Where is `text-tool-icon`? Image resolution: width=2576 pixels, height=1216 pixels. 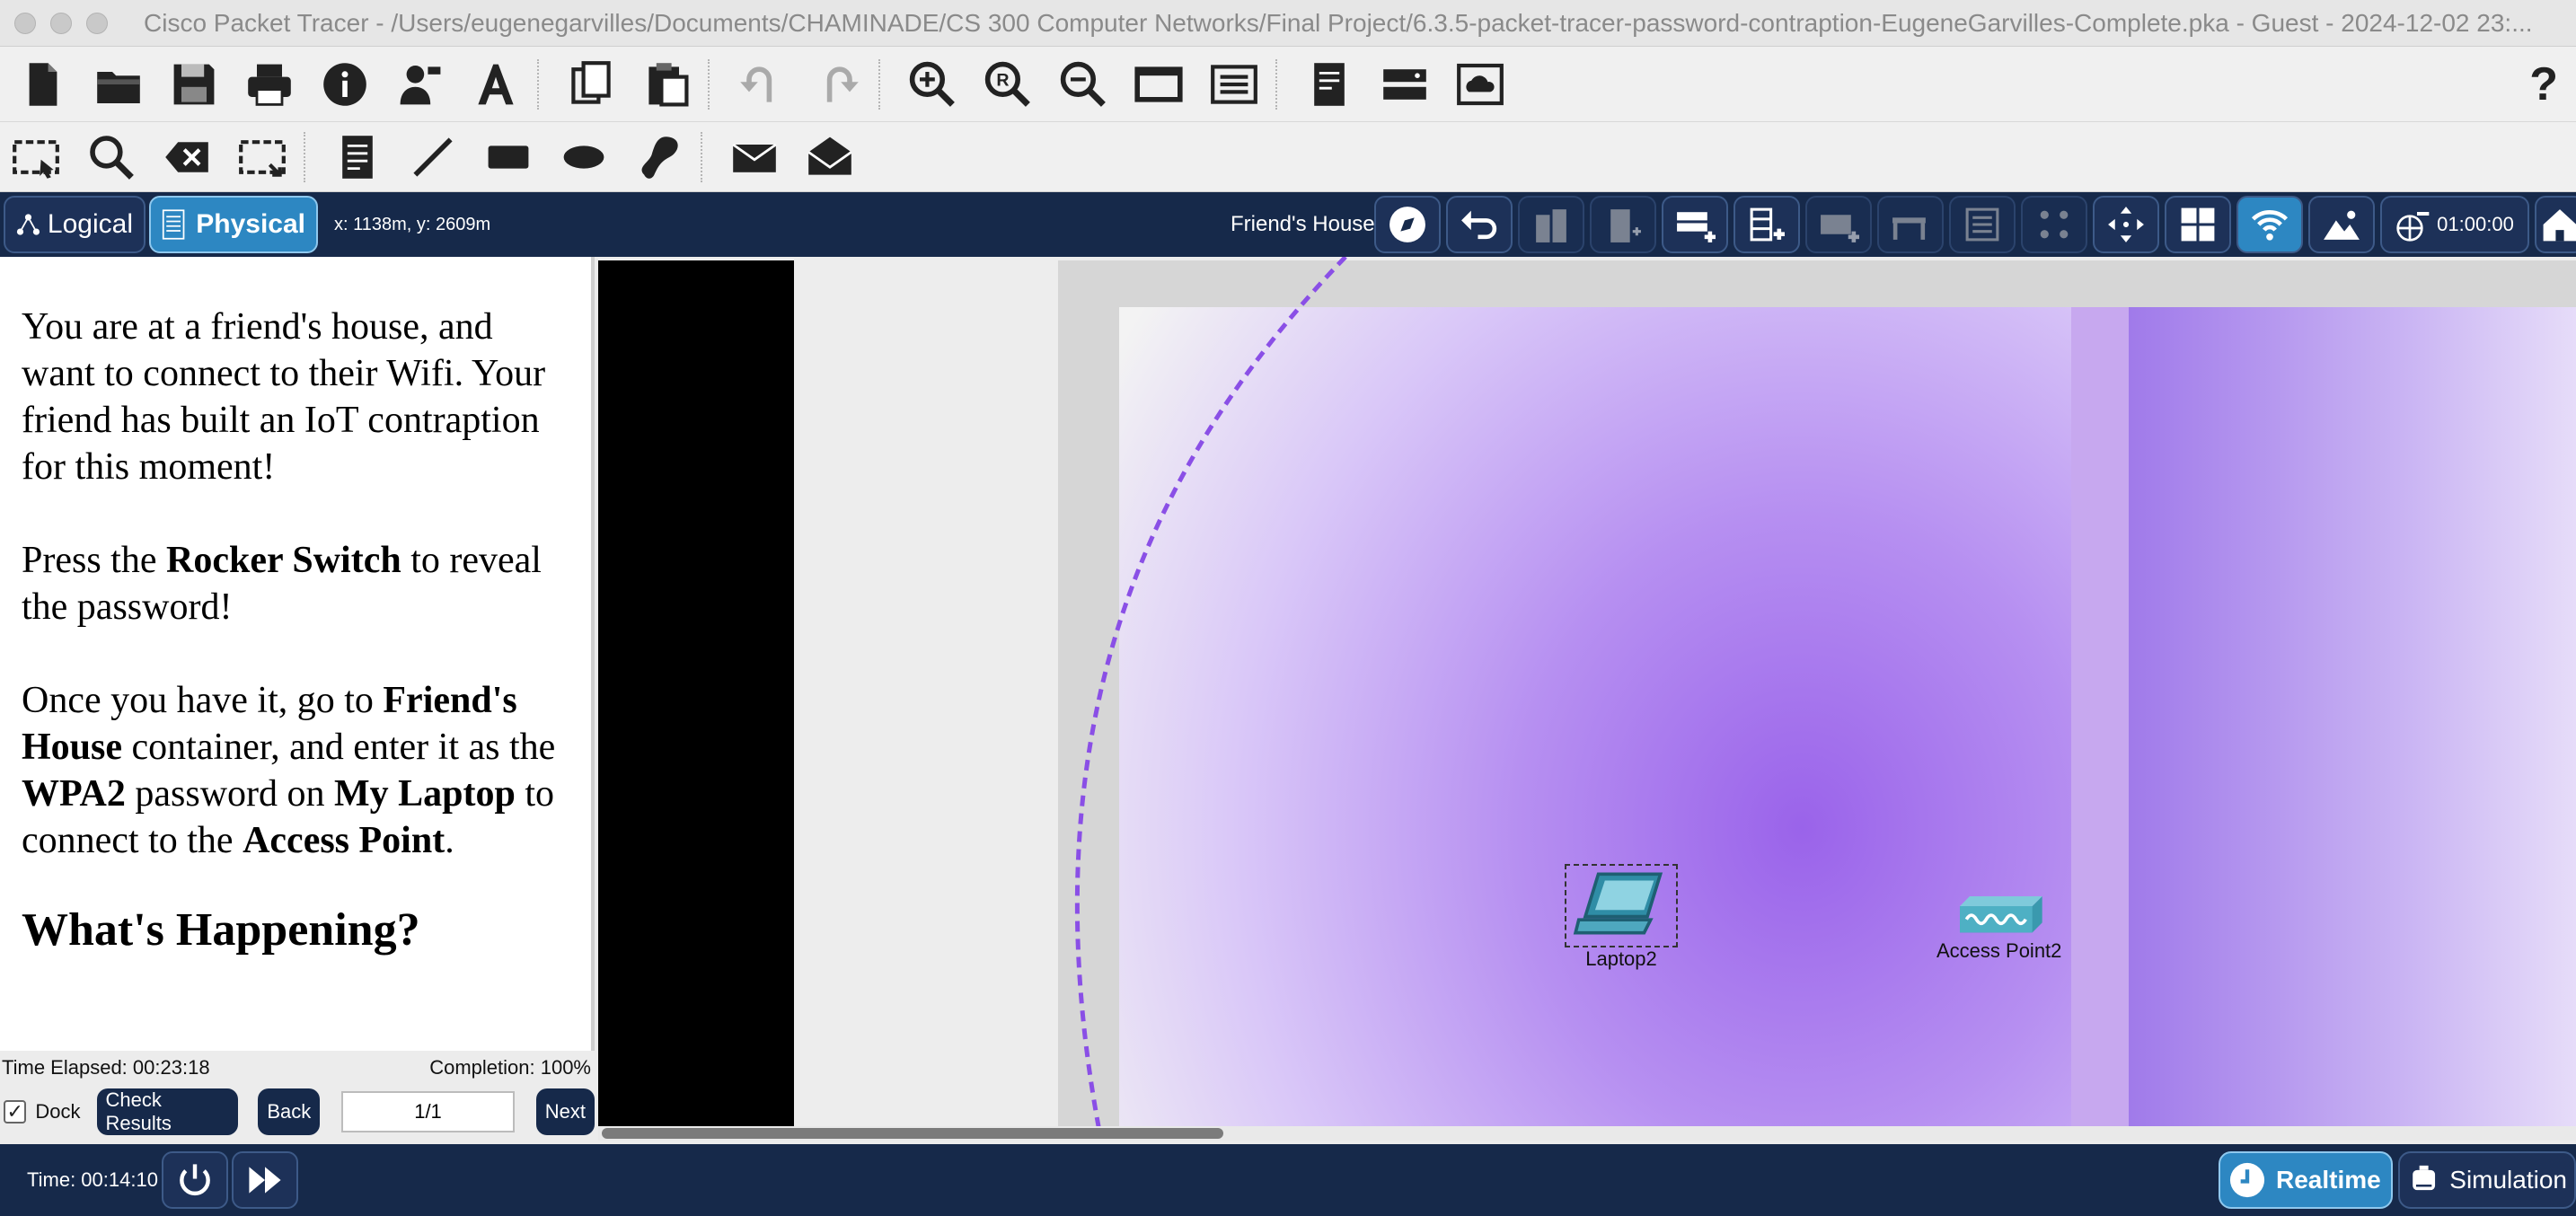
text-tool-icon is located at coordinates (495, 84).